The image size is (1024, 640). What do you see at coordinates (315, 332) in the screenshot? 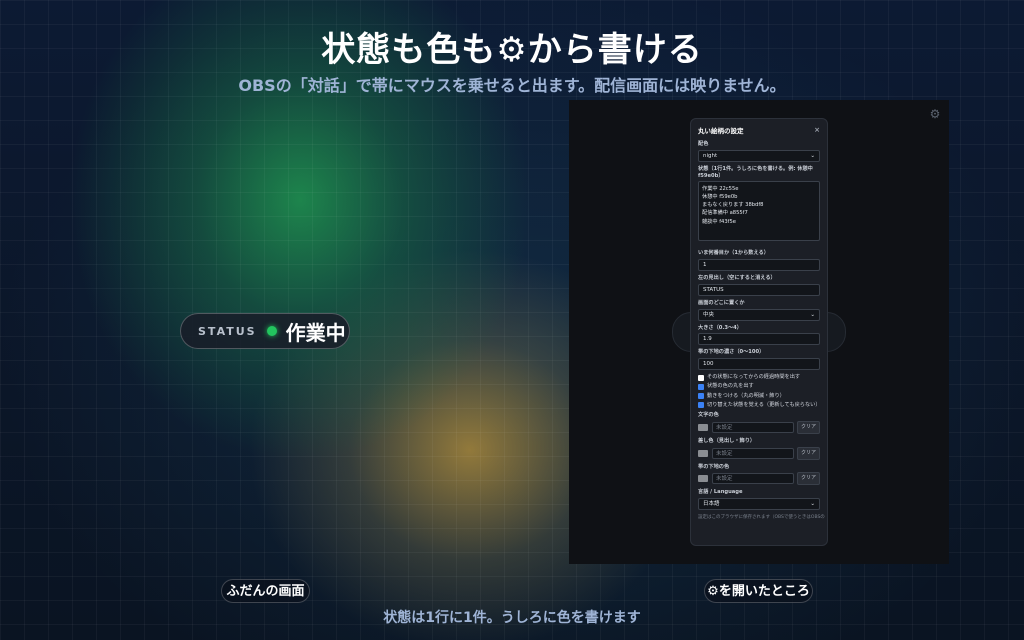
I see `pill-state: 作業中` at bounding box center [315, 332].